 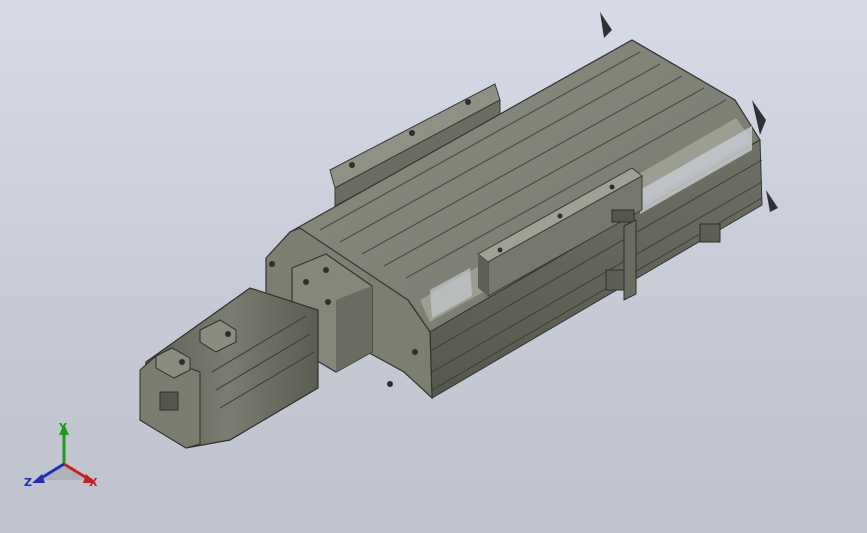 What do you see at coordinates (63, 427) in the screenshot?
I see `y-axis-label: Y` at bounding box center [63, 427].